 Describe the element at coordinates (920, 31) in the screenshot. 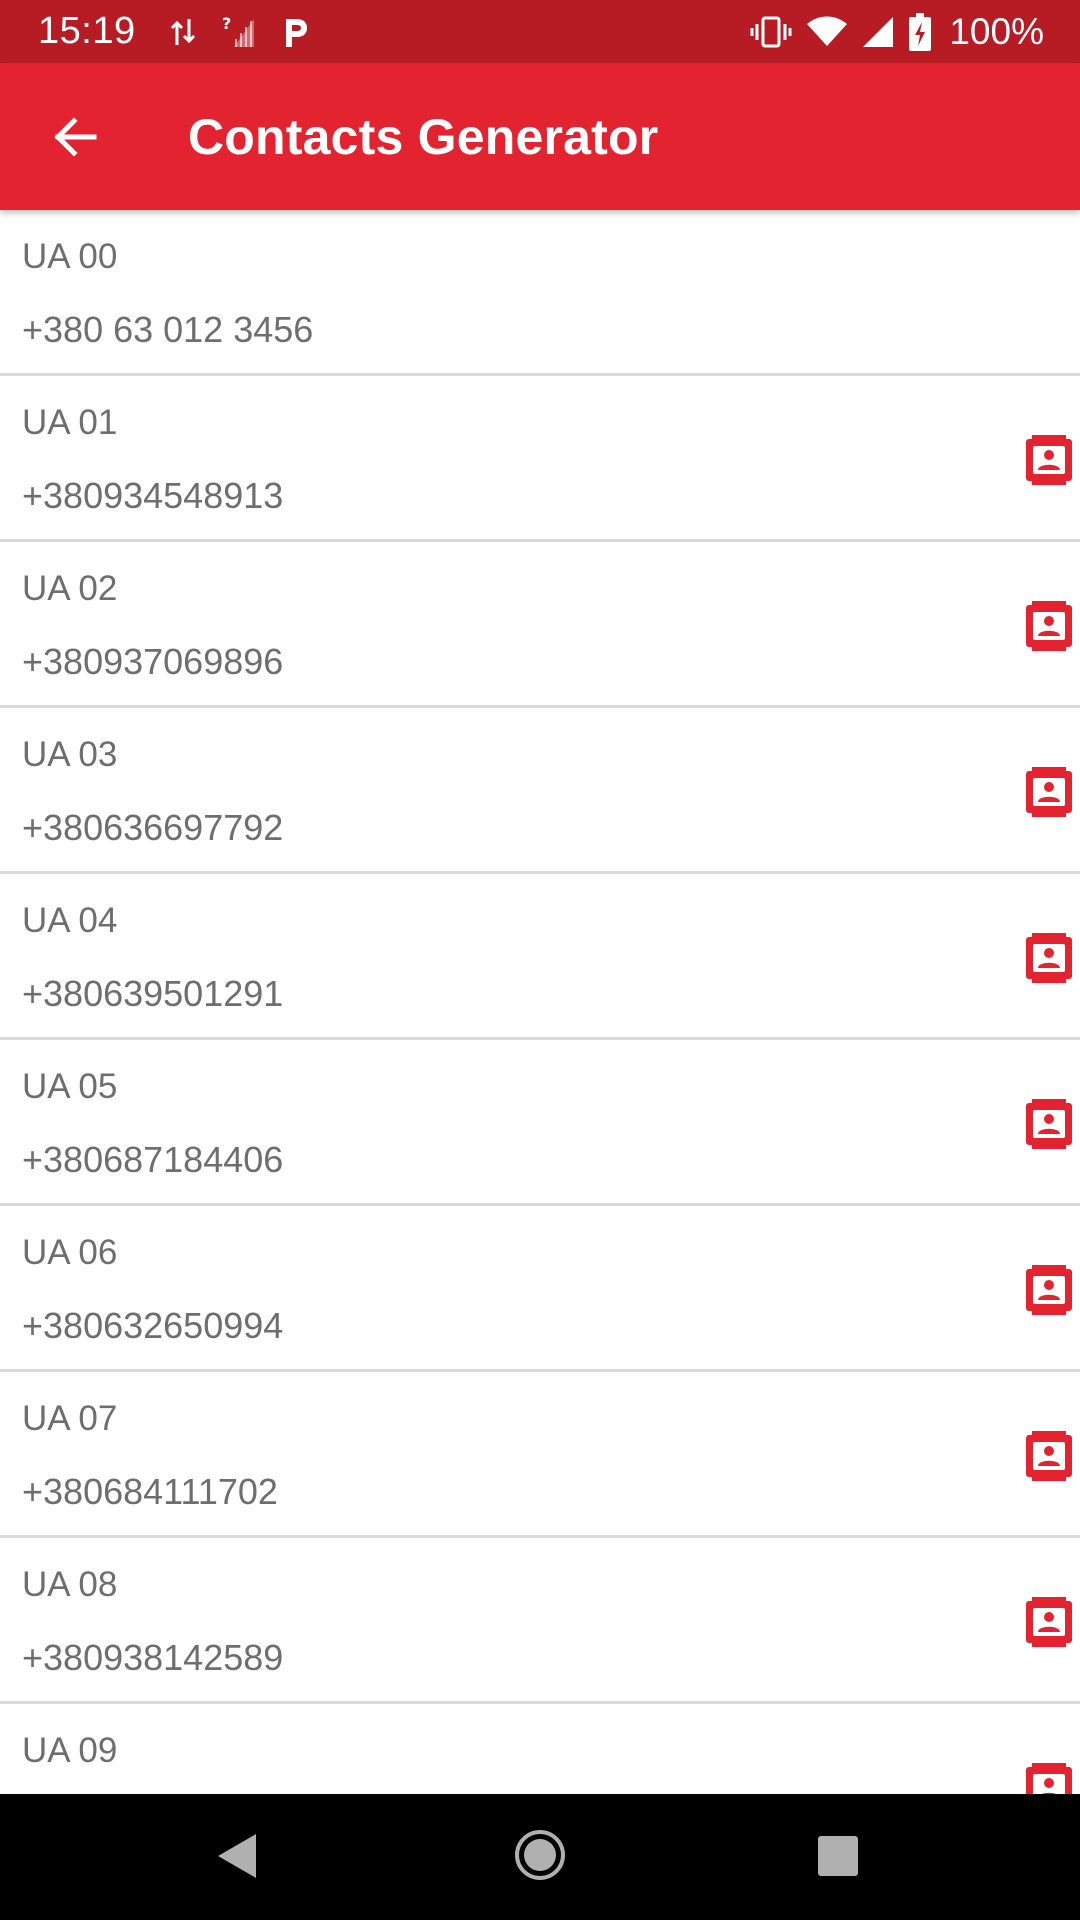

I see `battery-charging-icon` at that location.